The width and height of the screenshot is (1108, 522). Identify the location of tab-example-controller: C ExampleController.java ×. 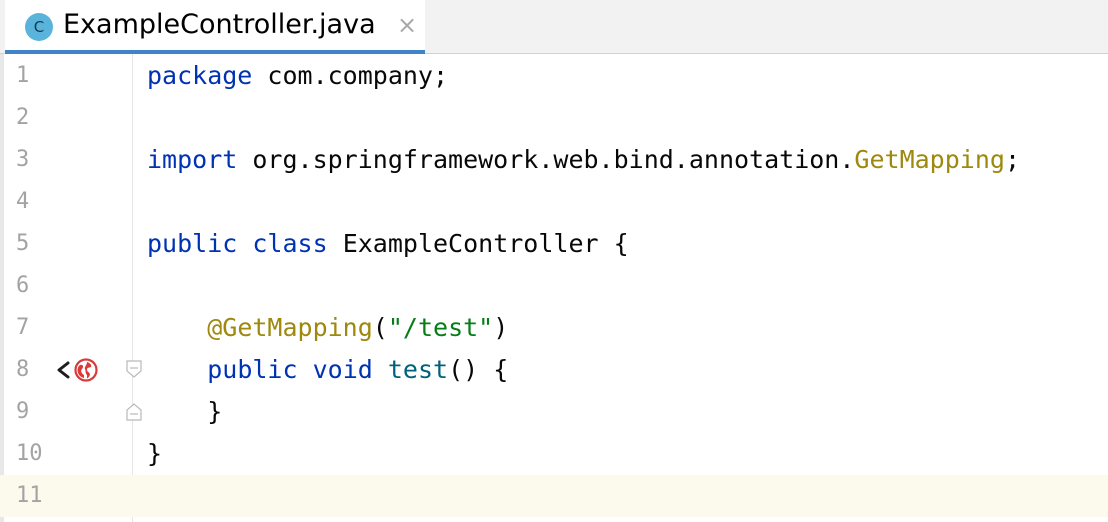
(215, 27).